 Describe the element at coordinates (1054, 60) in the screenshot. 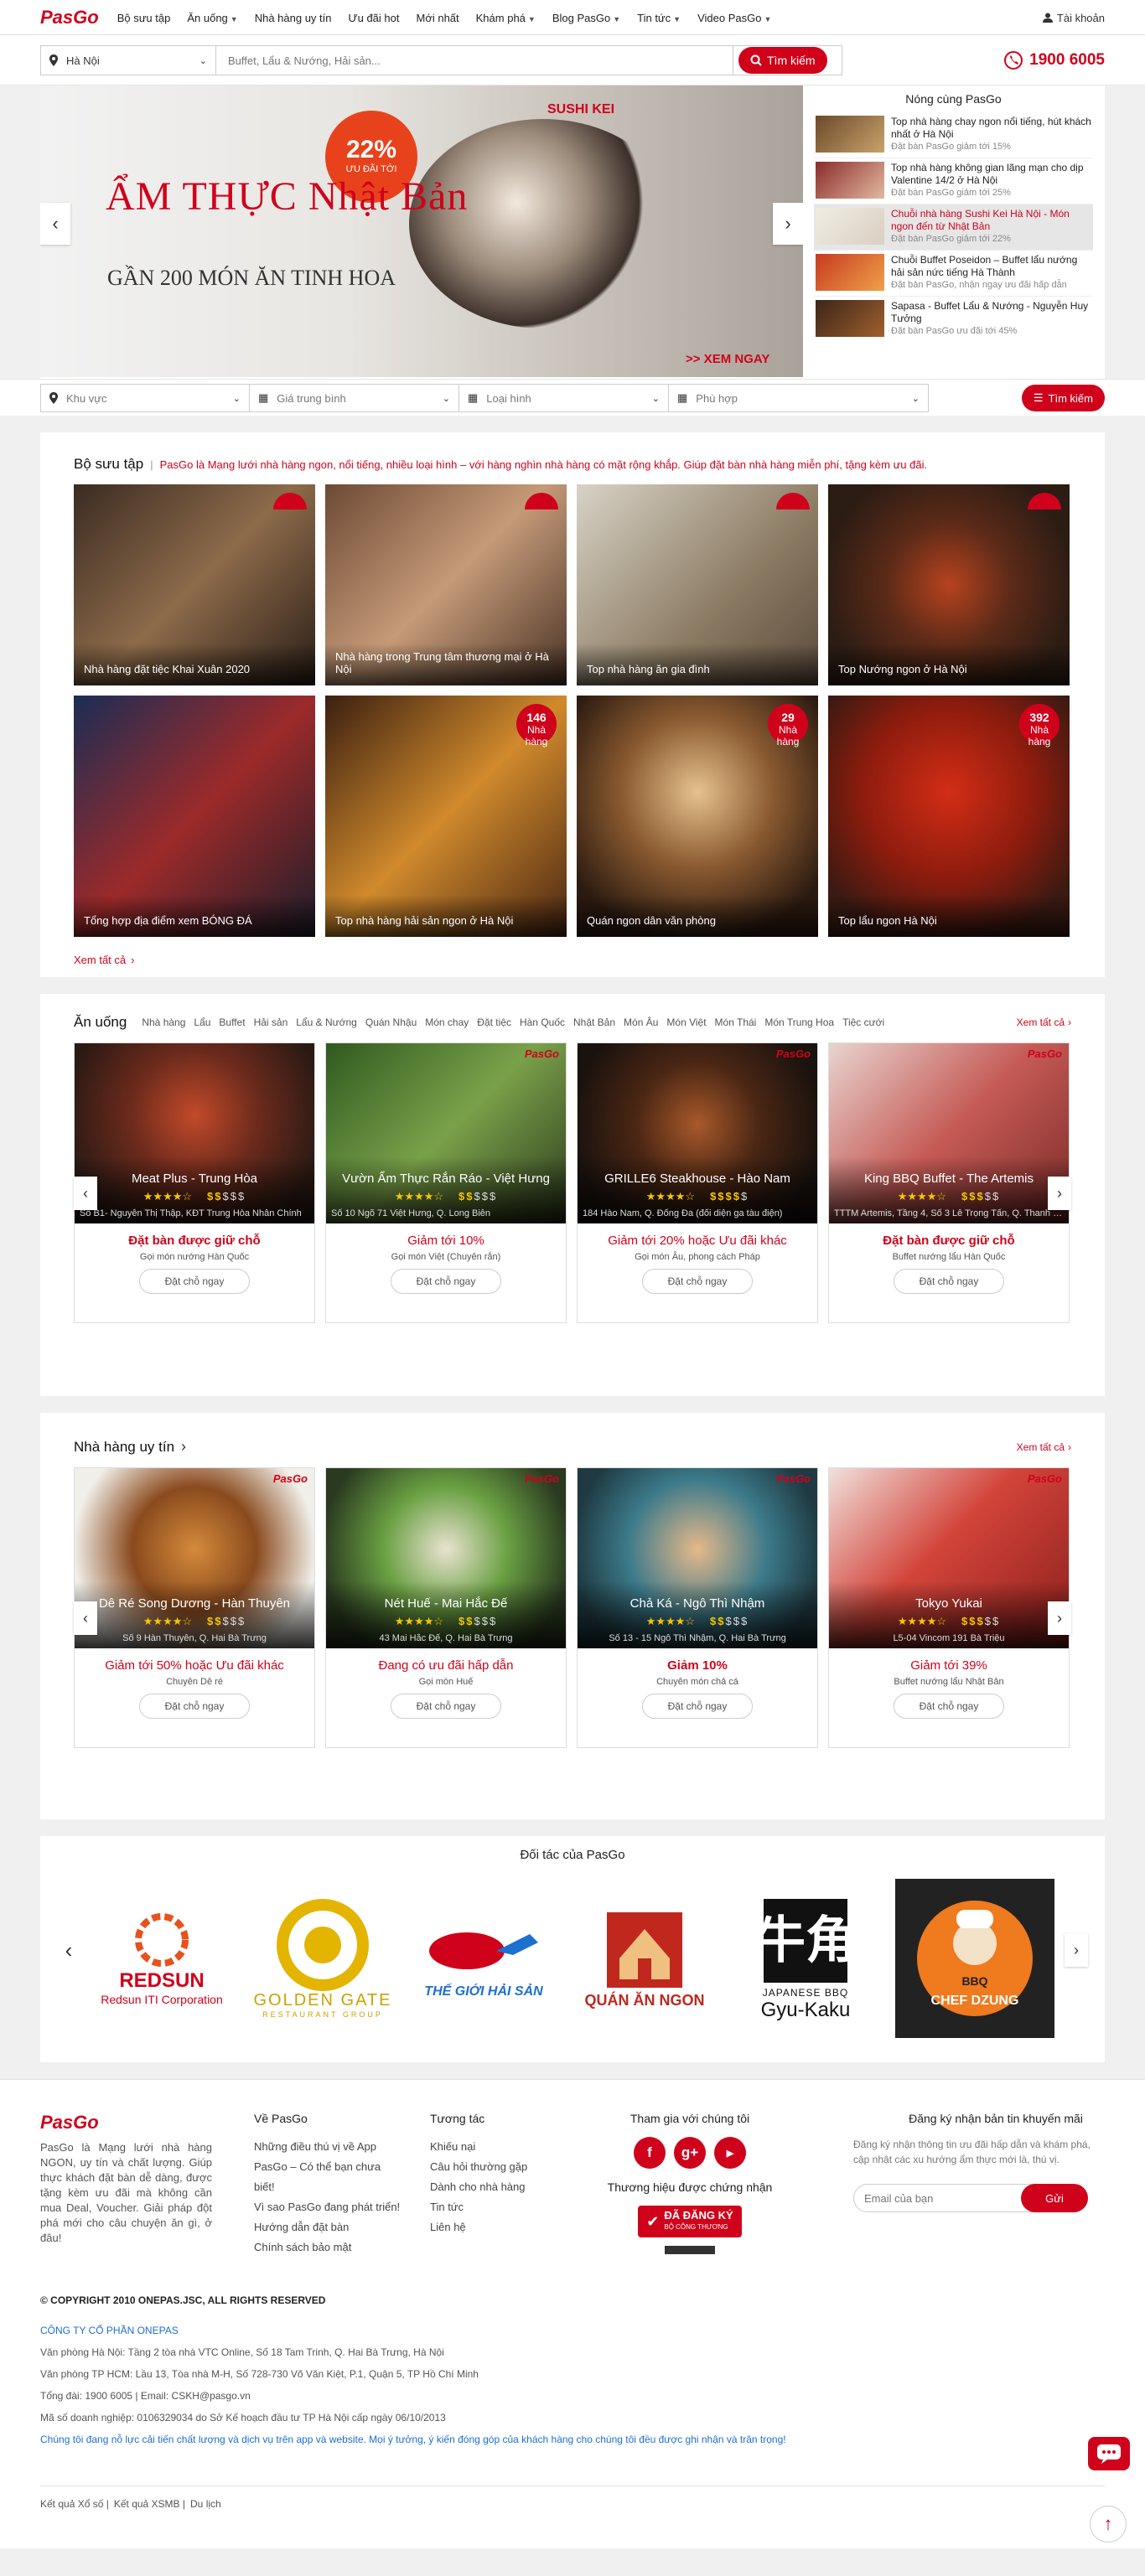

I see `hotline: 1900 6005` at that location.